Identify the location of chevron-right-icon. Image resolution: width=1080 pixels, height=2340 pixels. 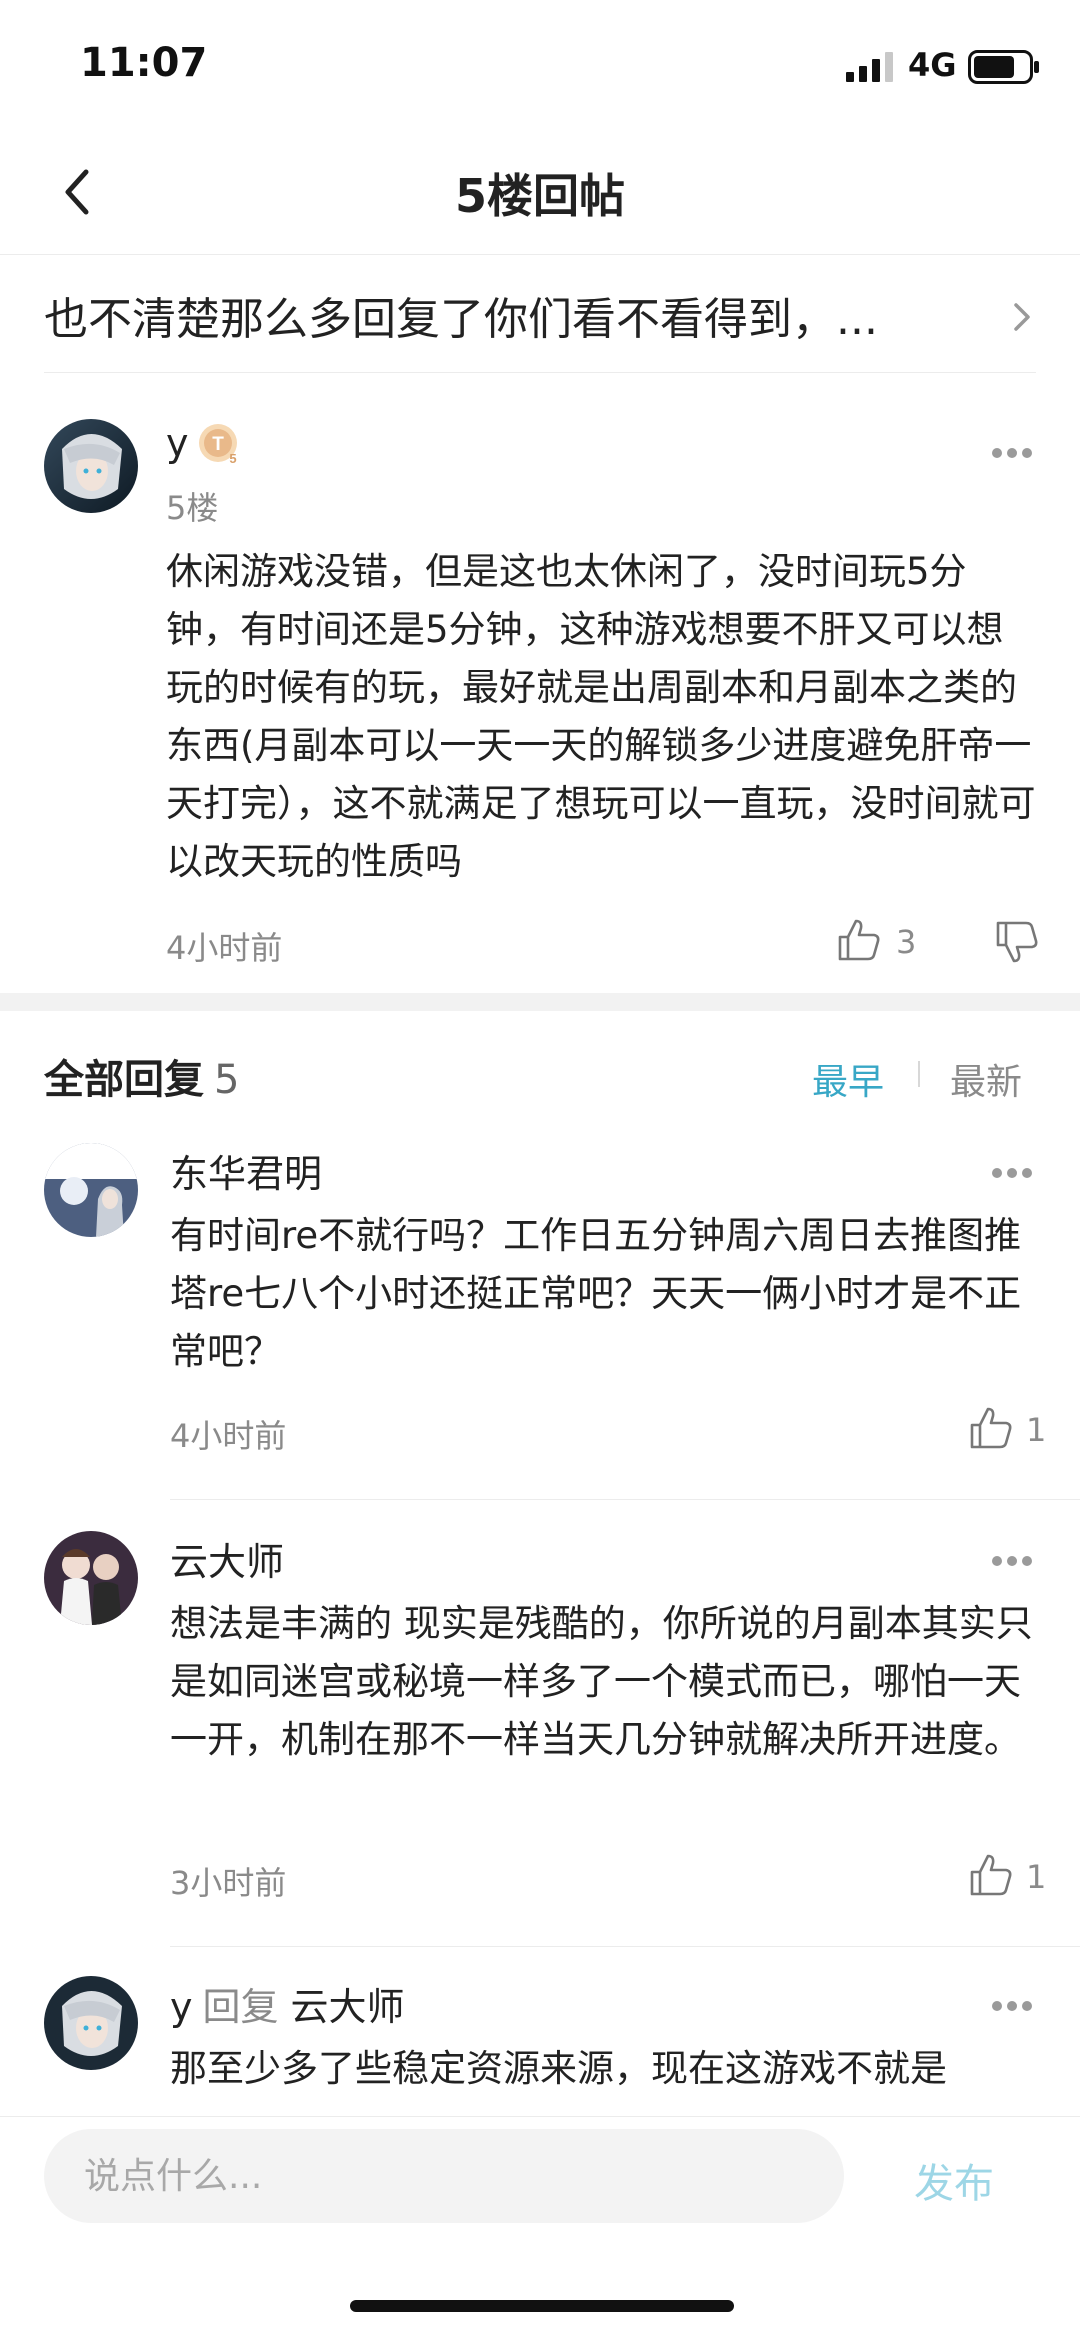
(1022, 317).